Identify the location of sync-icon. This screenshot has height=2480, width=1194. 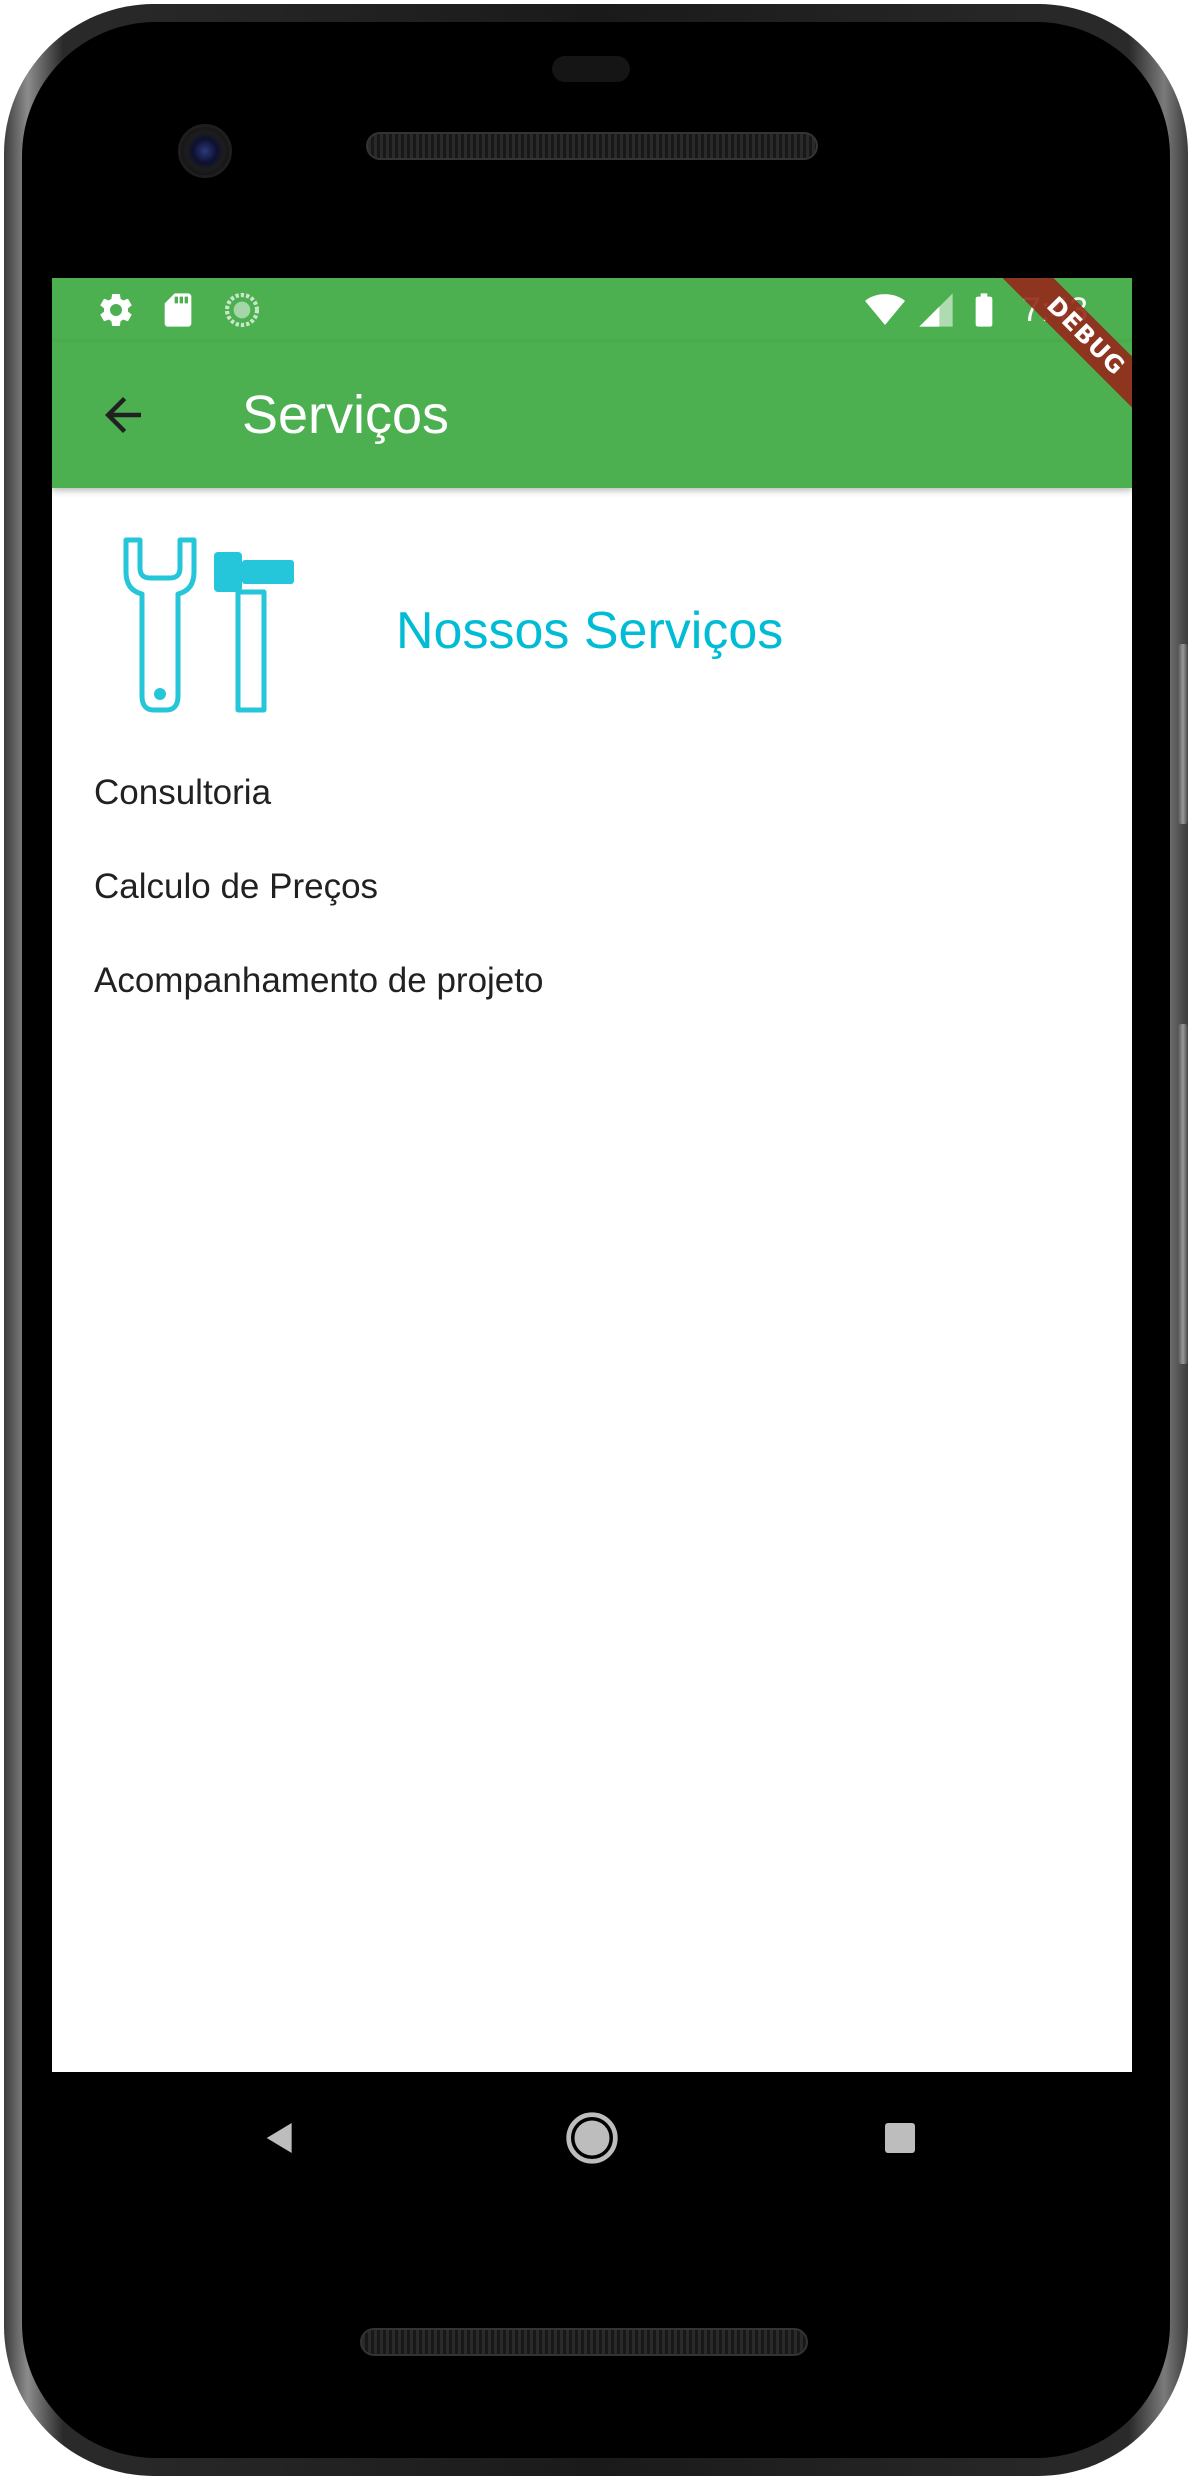
(242, 310).